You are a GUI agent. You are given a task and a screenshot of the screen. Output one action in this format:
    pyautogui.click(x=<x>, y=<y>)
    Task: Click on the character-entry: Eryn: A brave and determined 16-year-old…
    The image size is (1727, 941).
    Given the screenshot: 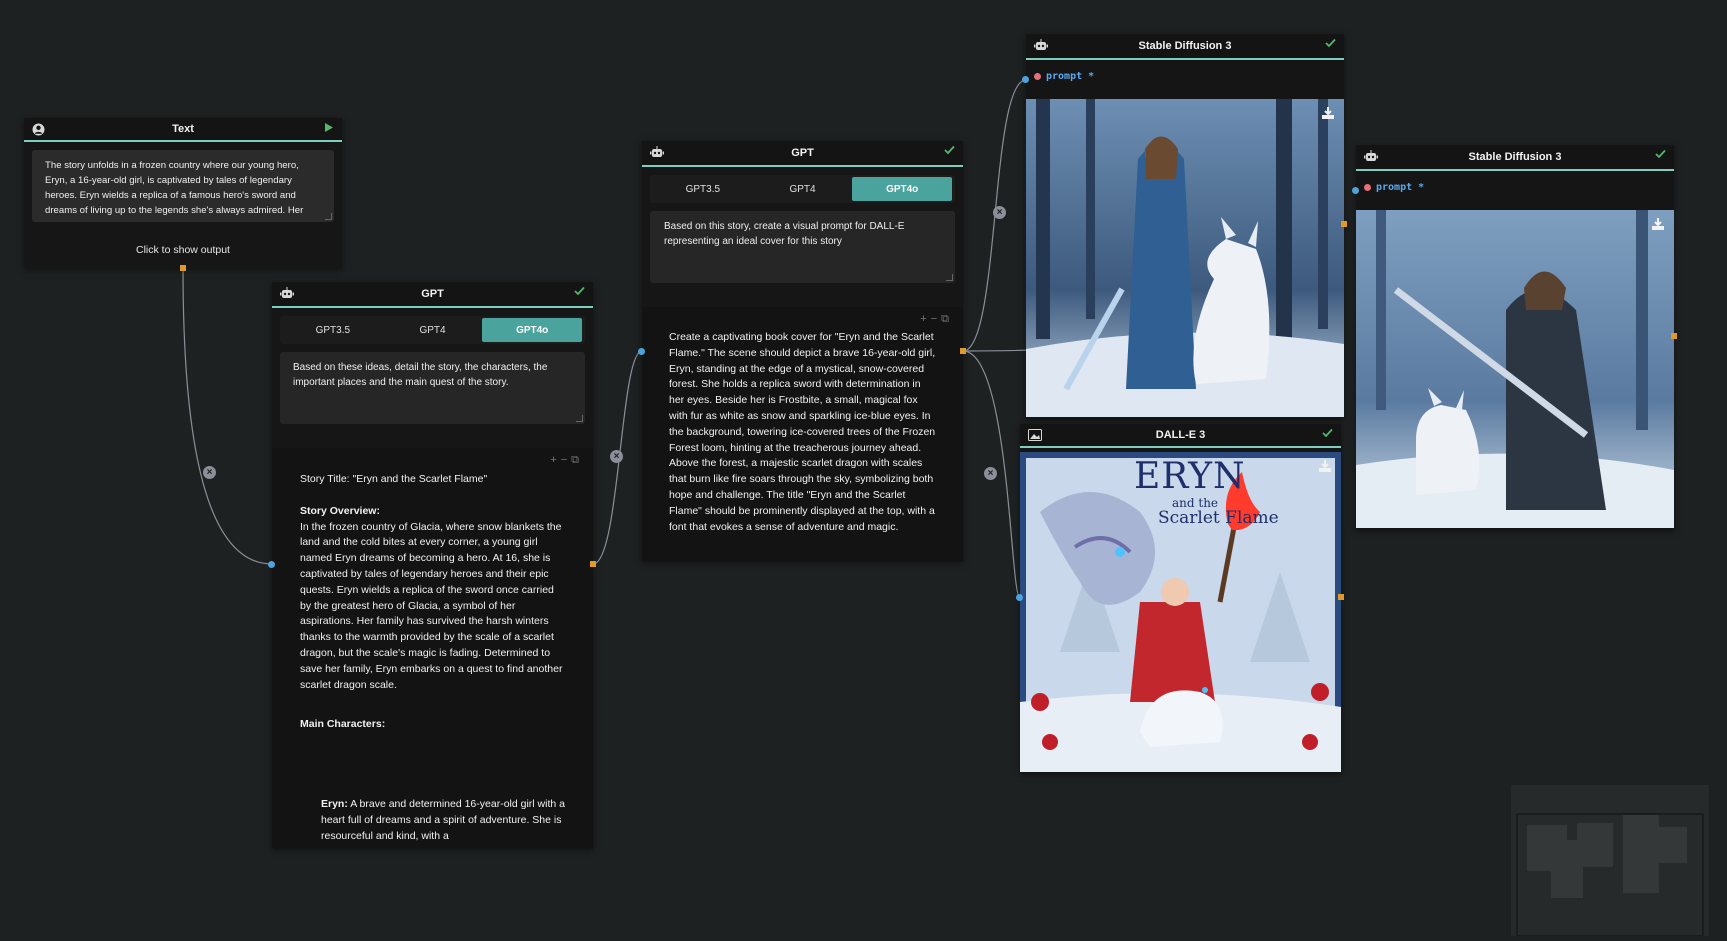 What is the action you would take?
    pyautogui.click(x=432, y=820)
    